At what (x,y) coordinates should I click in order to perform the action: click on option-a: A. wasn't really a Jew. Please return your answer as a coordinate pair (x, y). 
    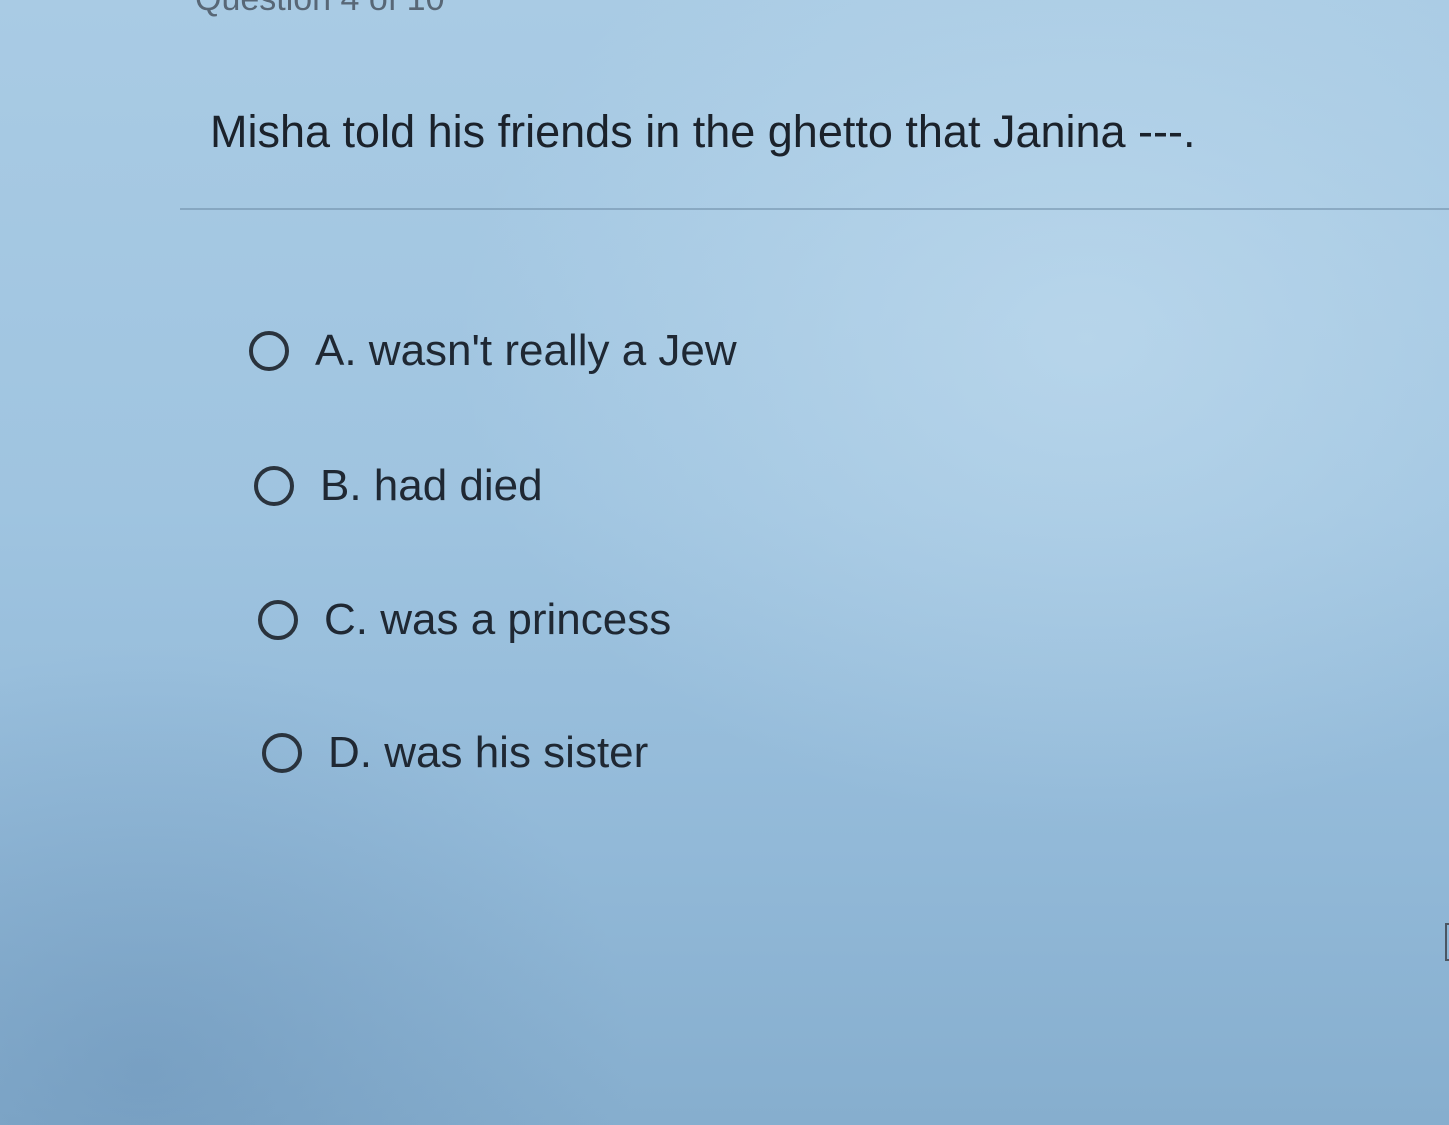
    Looking at the image, I should click on (493, 351).